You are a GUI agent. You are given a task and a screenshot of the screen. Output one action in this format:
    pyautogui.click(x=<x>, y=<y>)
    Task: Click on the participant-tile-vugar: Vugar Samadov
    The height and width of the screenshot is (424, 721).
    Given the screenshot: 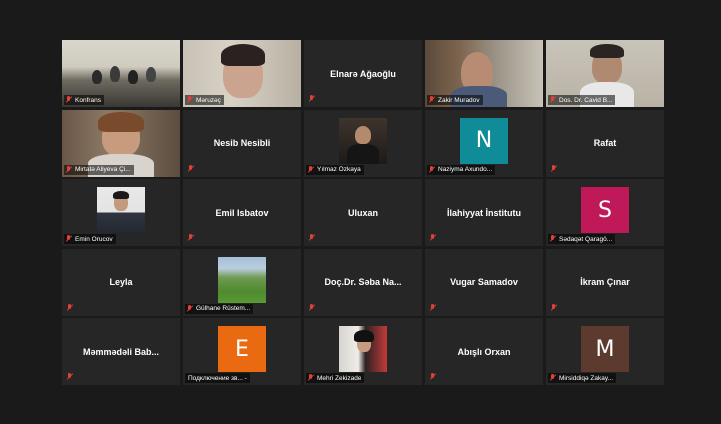 What is the action you would take?
    pyautogui.click(x=484, y=282)
    